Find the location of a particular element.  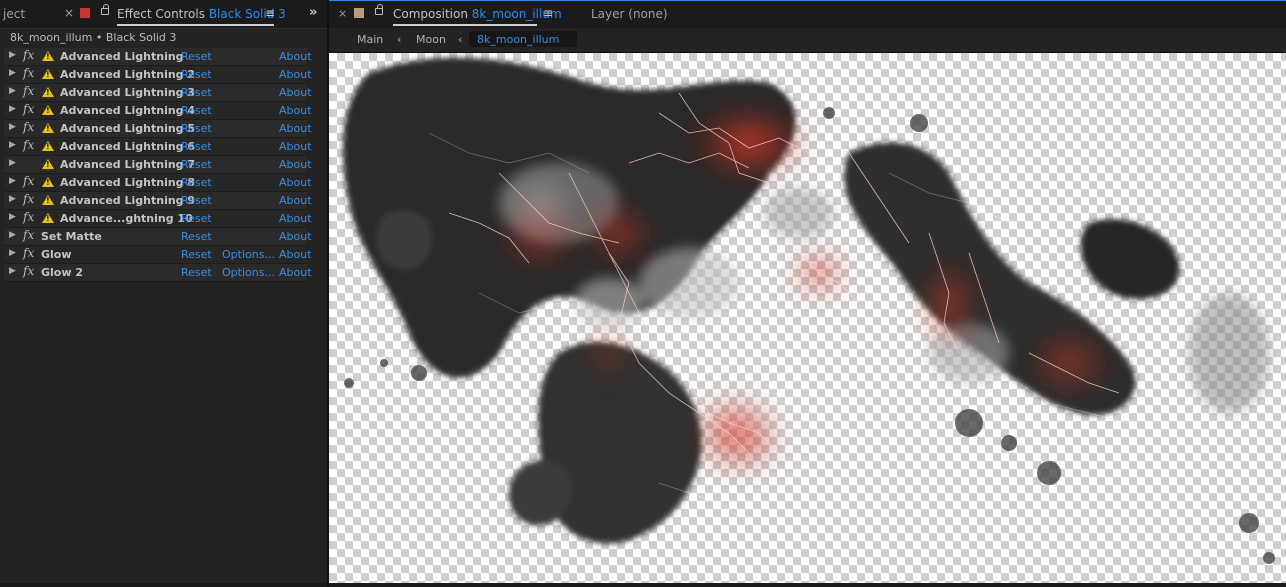

effect-row: ▶ fx Advance...ghtning 10Reset About is located at coordinates (158, 219).